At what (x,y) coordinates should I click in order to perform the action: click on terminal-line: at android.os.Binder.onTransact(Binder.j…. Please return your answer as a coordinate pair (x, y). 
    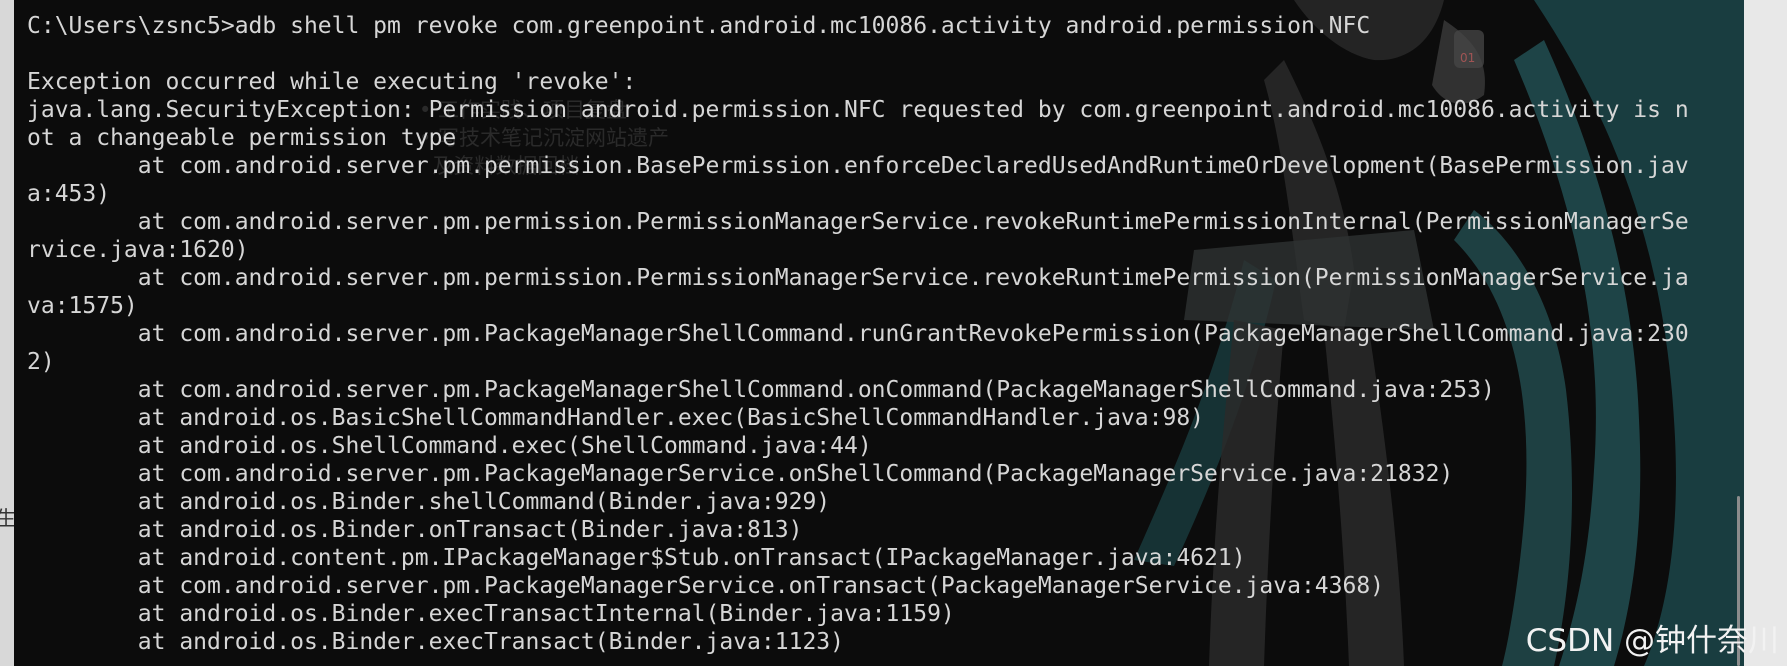
    Looking at the image, I should click on (415, 530).